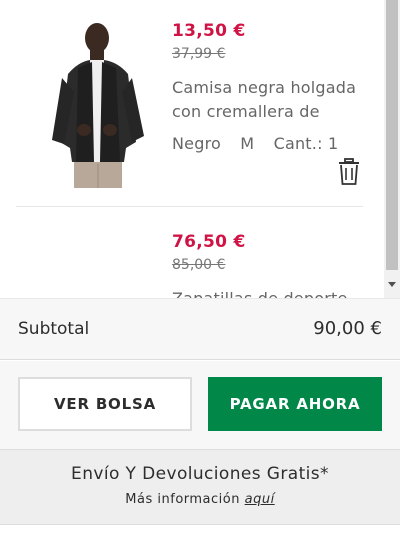 Image resolution: width=400 pixels, height=540 pixels. What do you see at coordinates (200, 474) in the screenshot?
I see `shipping-title: Envío Y Devoluciones Gratis*` at bounding box center [200, 474].